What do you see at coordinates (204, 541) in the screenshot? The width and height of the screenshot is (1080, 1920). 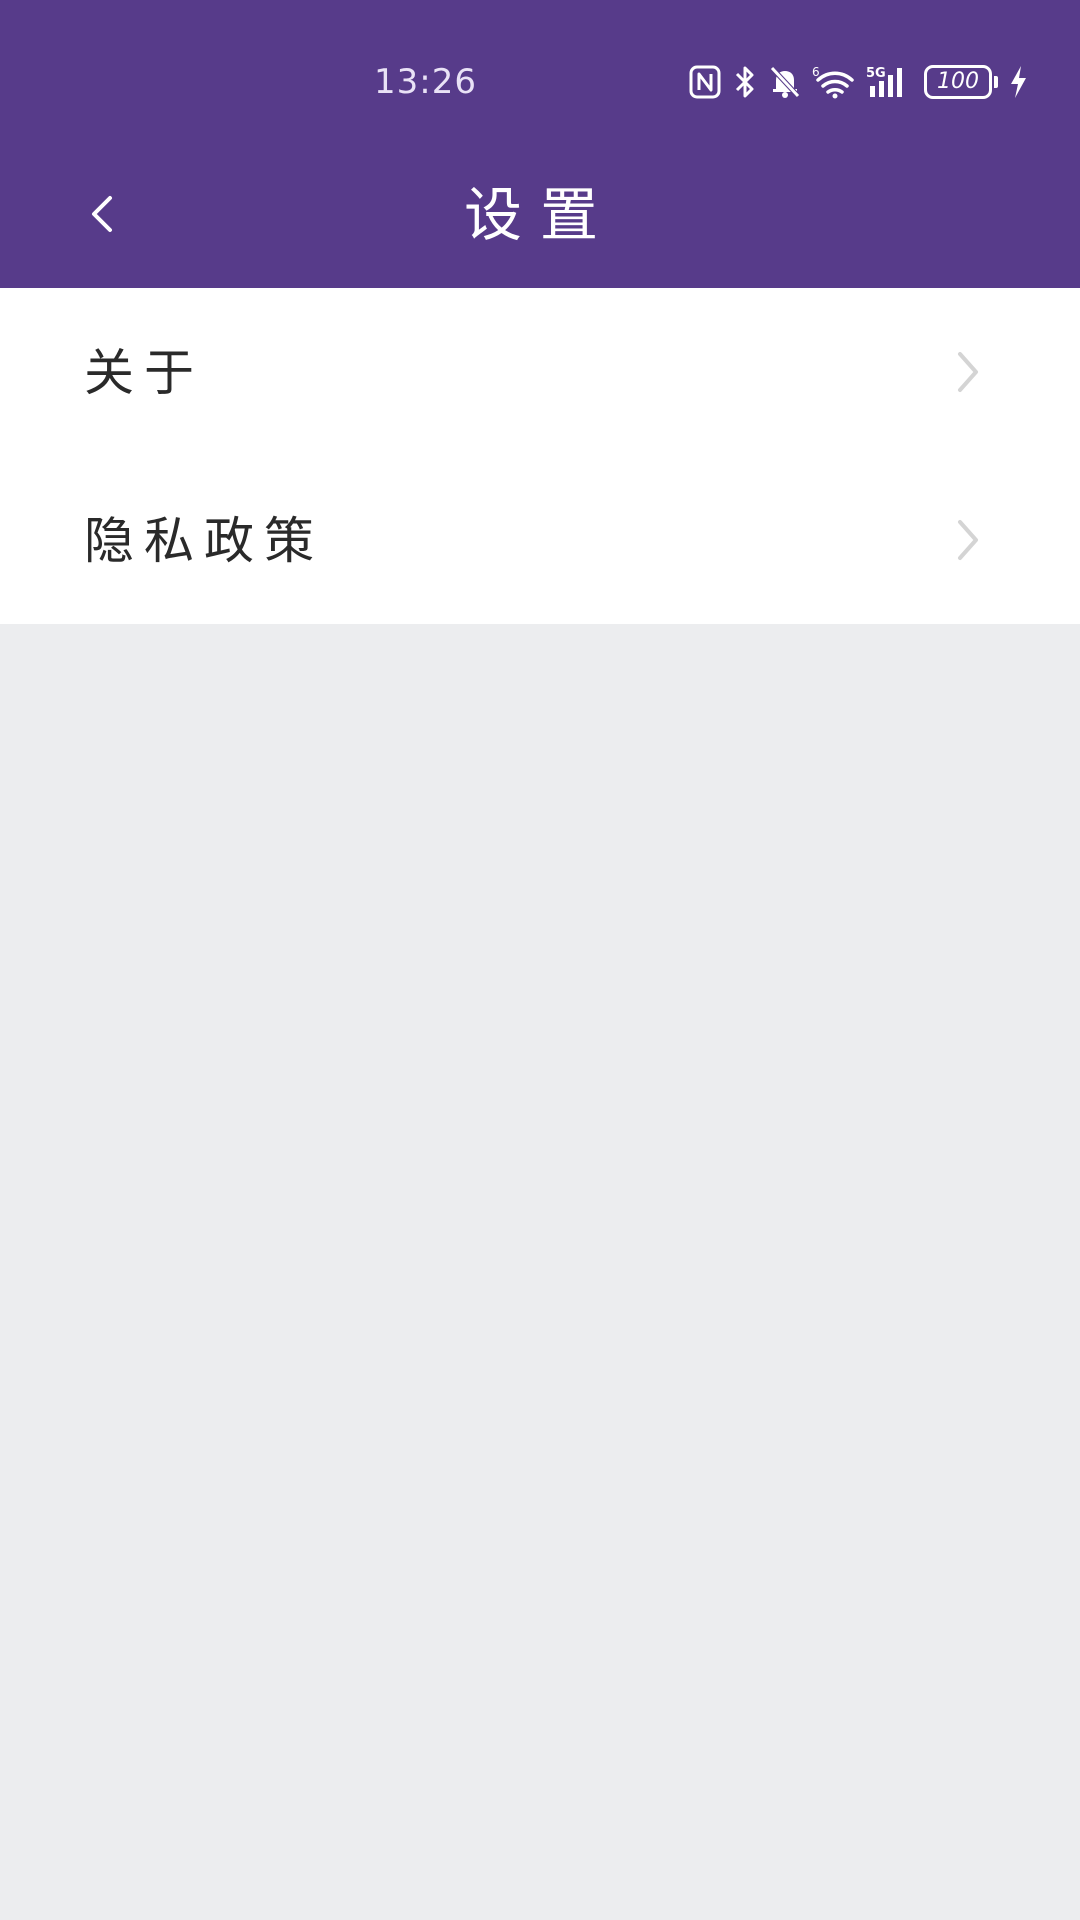 I see `menu-item-label: 隐私政策` at bounding box center [204, 541].